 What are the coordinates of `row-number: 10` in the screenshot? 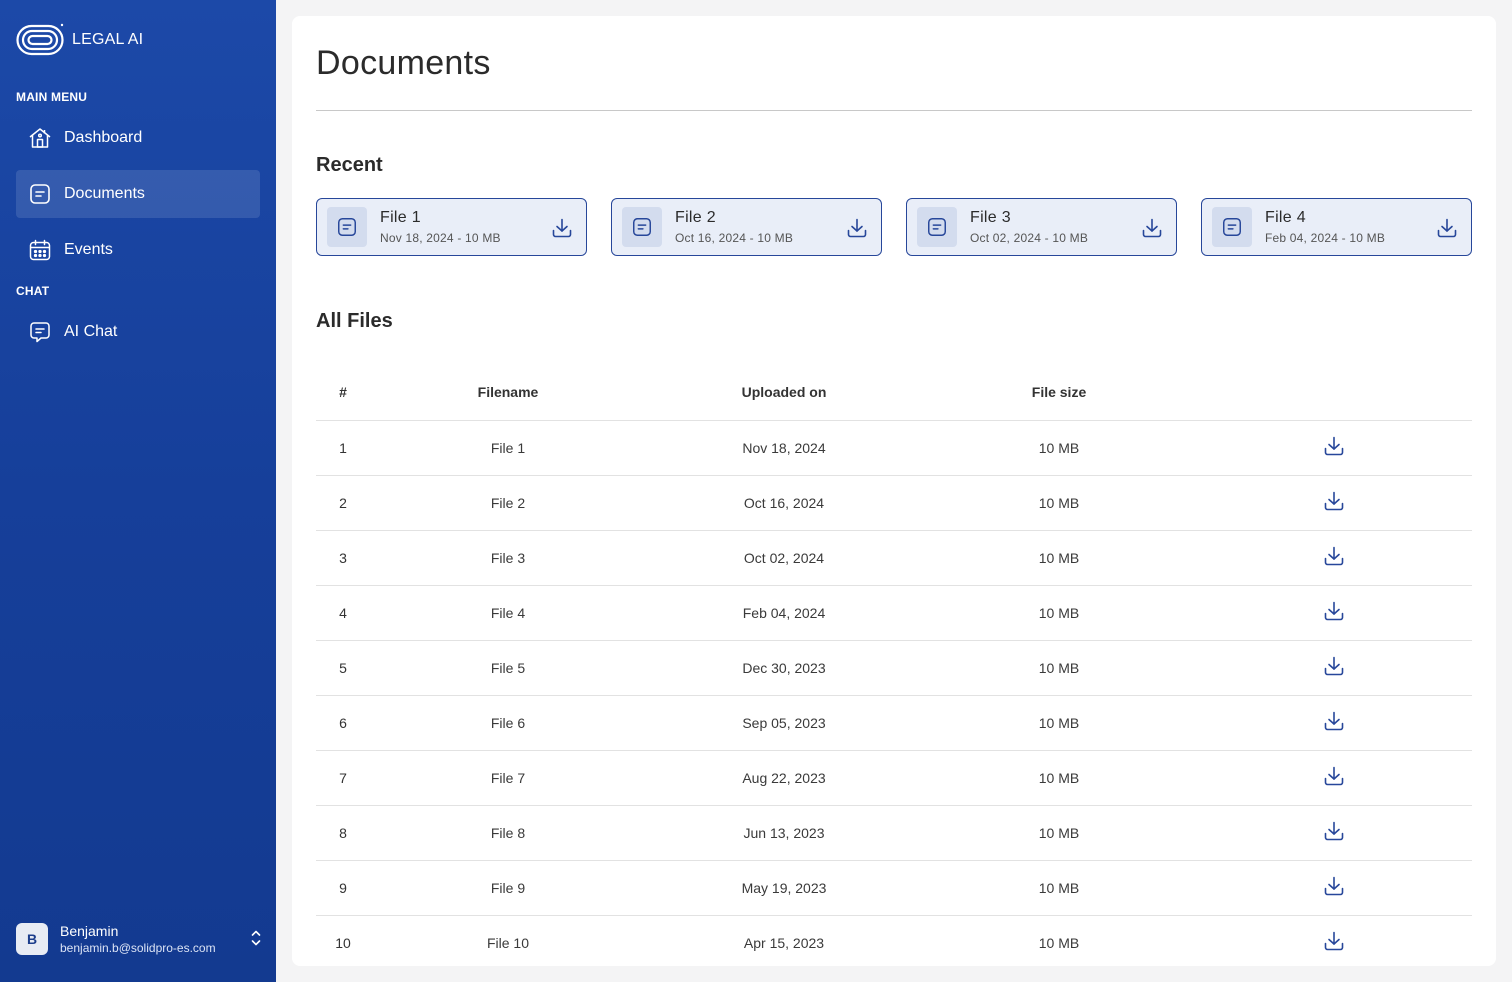 It's located at (343, 940).